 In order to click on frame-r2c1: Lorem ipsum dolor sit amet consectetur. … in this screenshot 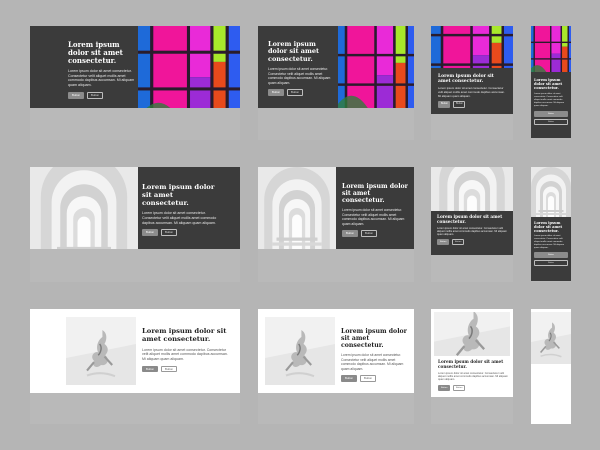, I will do `click(135, 224)`.